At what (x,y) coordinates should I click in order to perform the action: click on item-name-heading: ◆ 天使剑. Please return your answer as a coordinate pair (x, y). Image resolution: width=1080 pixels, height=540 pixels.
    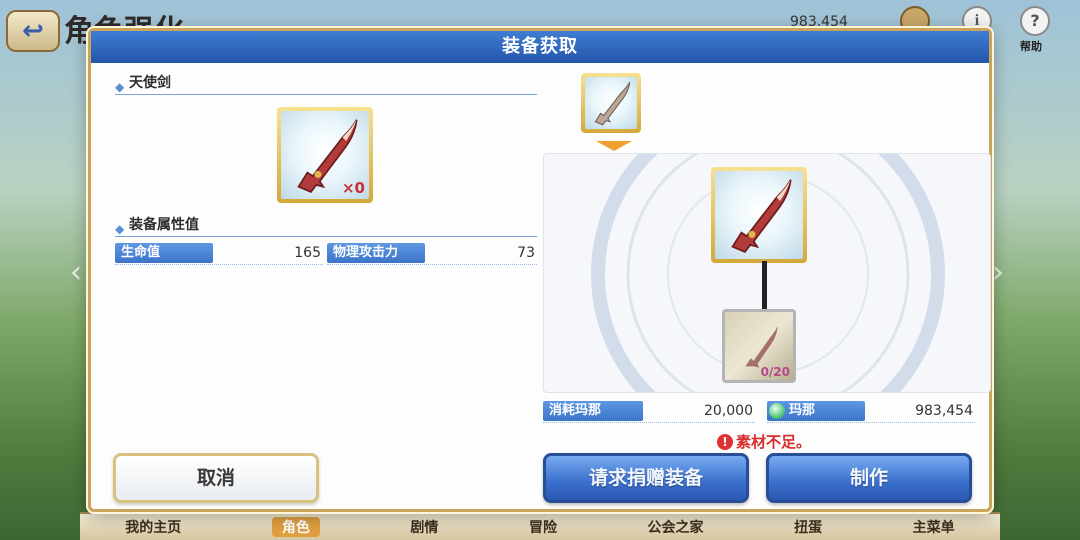
    Looking at the image, I should click on (326, 84).